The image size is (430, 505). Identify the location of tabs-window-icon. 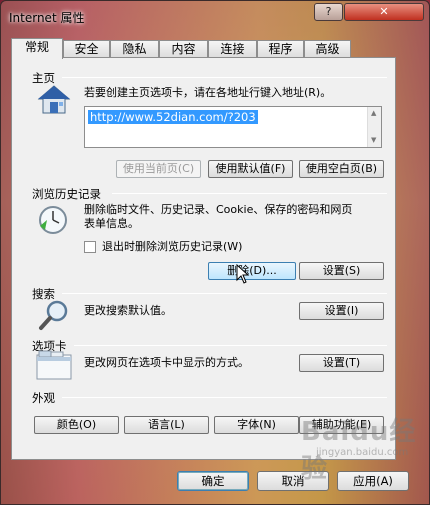
(54, 365).